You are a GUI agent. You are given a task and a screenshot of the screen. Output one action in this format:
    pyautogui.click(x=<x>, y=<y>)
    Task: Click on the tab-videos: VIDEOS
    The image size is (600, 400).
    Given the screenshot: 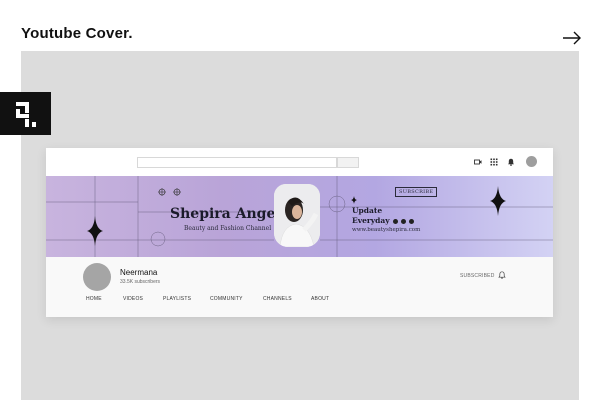 What is the action you would take?
    pyautogui.click(x=133, y=299)
    